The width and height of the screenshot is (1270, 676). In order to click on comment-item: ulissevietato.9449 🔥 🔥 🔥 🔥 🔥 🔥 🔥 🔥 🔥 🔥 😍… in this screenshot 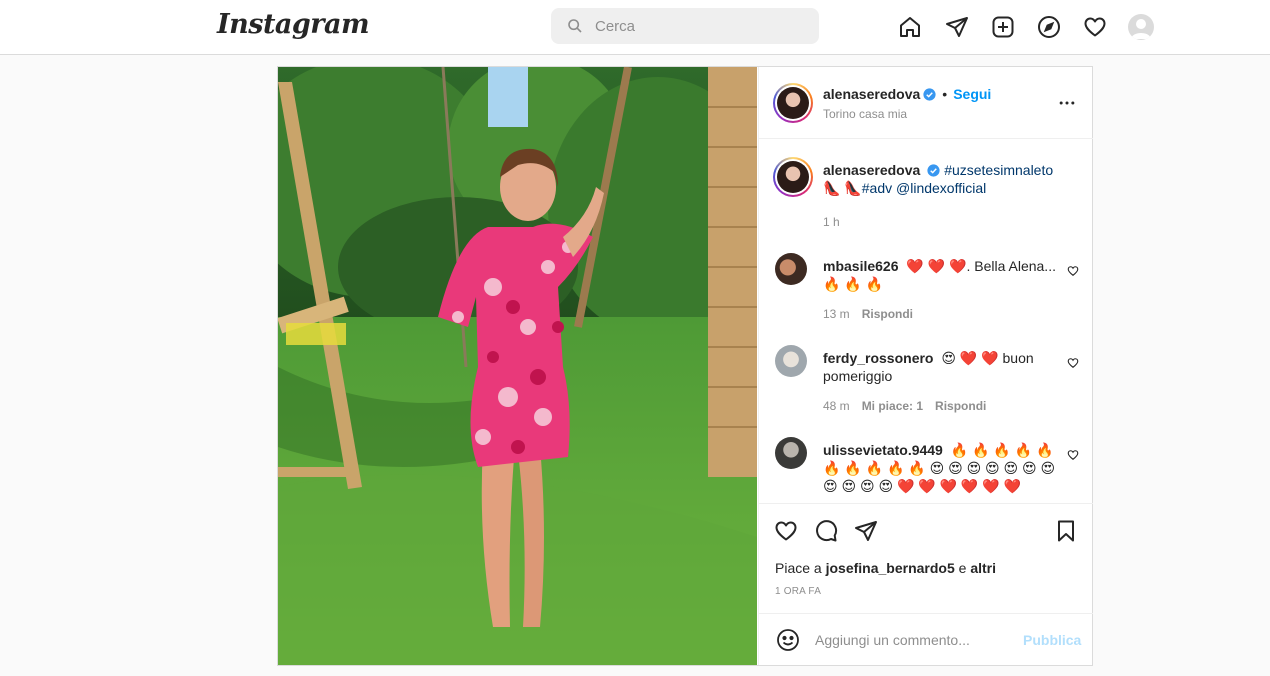, I will do `click(930, 467)`.